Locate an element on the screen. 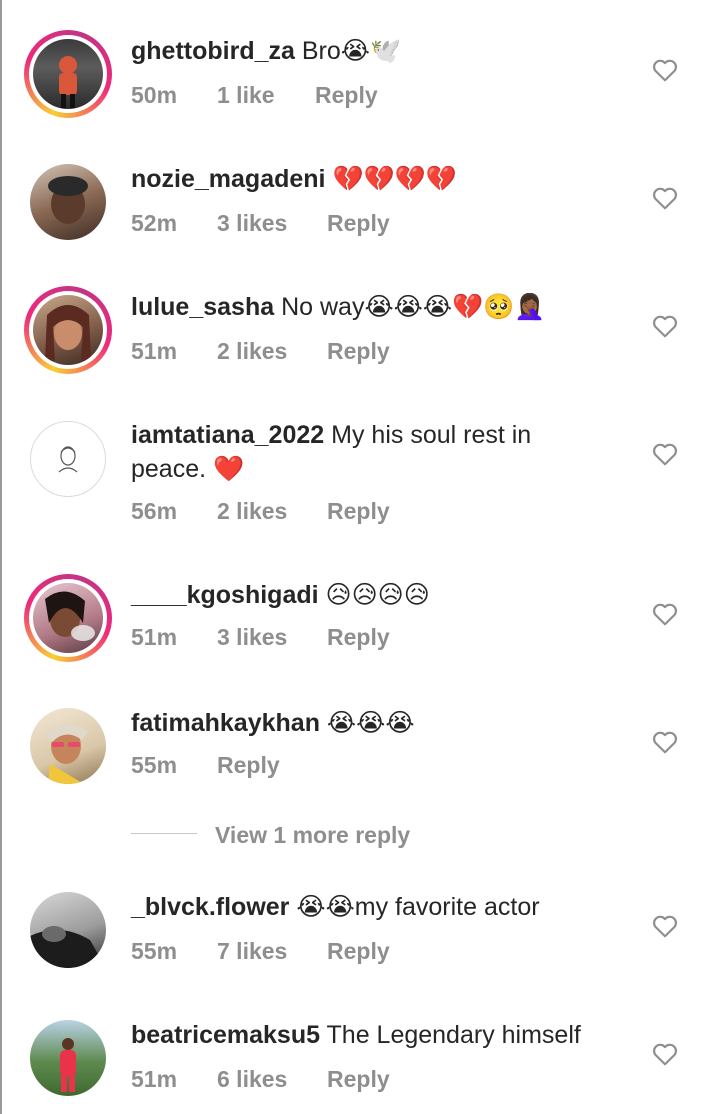 The height and width of the screenshot is (1114, 720). comment-text: _blvck.flower 😭😭my favorite actor is located at coordinates (381, 907).